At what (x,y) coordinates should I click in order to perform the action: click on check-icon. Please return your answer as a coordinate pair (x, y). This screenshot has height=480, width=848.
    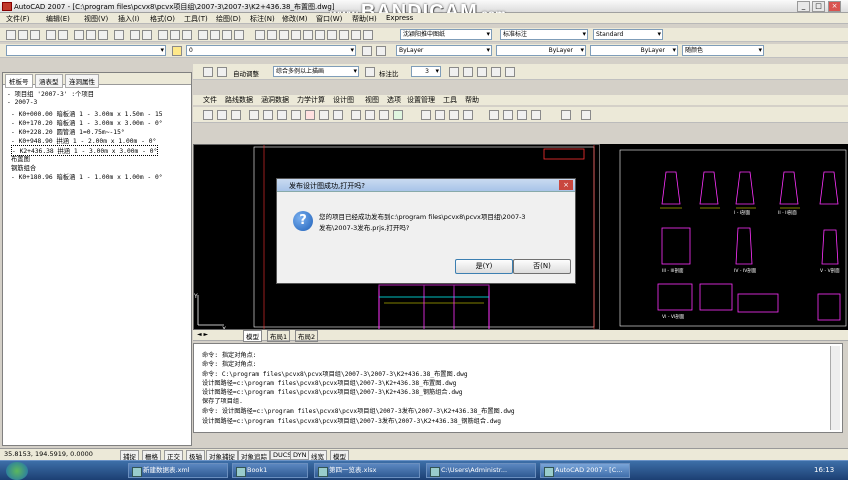
    Looking at the image, I should click on (398, 115).